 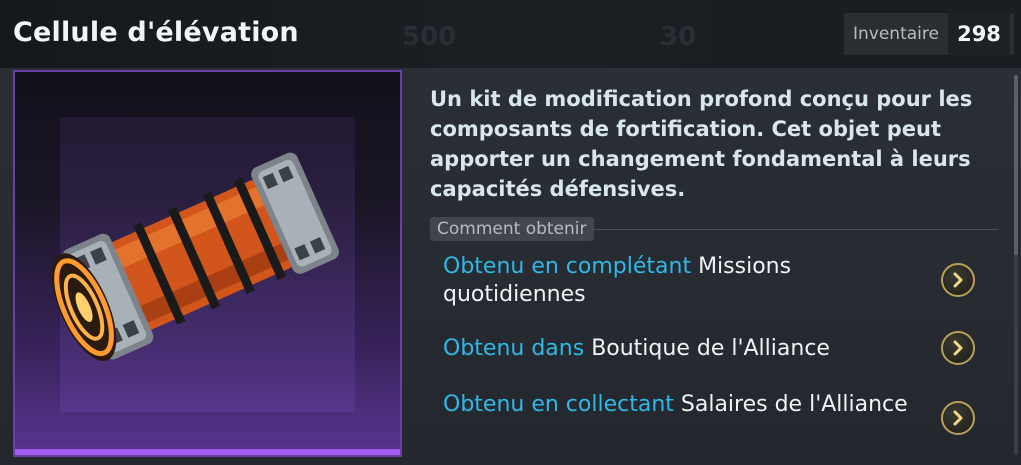 I want to click on inventory-counter: Inventaire 298, so click(x=929, y=34).